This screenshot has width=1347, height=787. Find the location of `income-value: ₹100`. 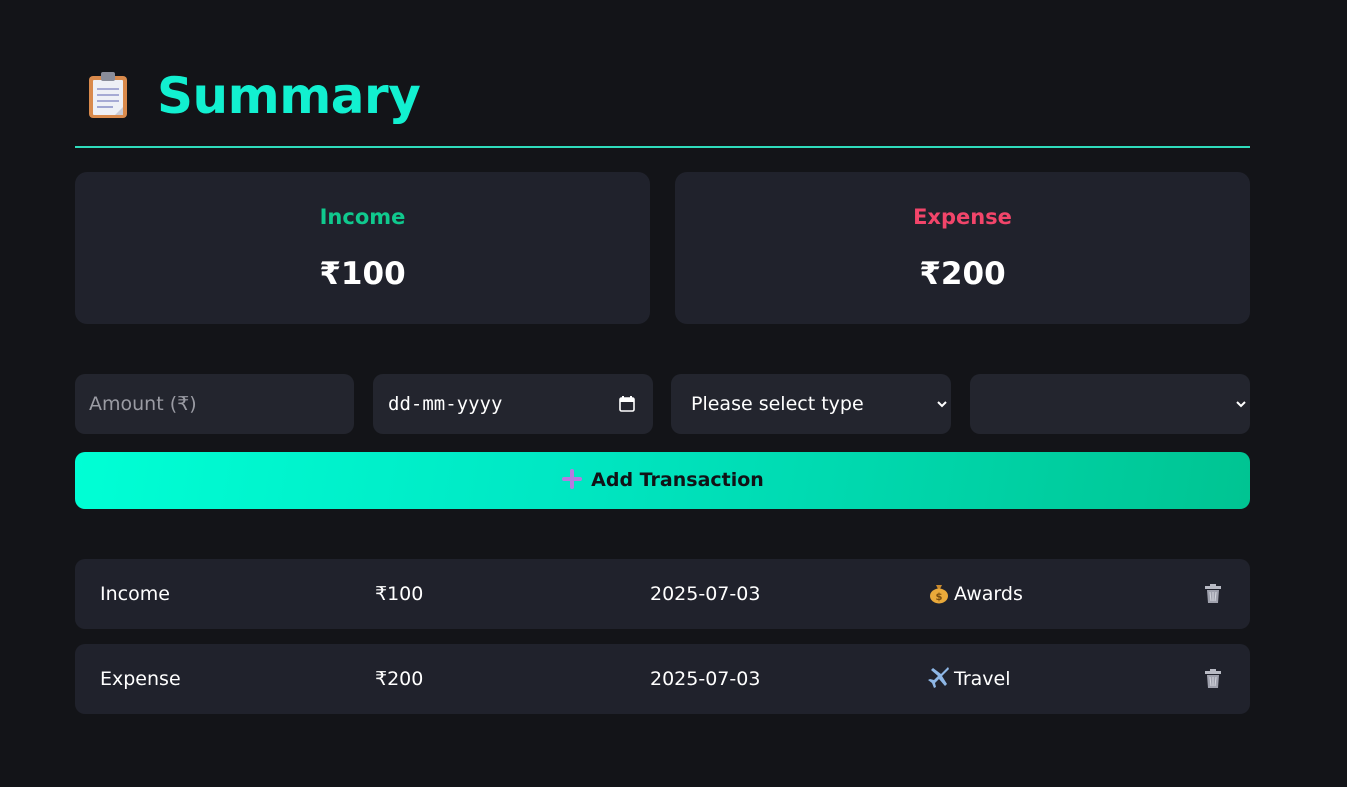

income-value: ₹100 is located at coordinates (362, 274).